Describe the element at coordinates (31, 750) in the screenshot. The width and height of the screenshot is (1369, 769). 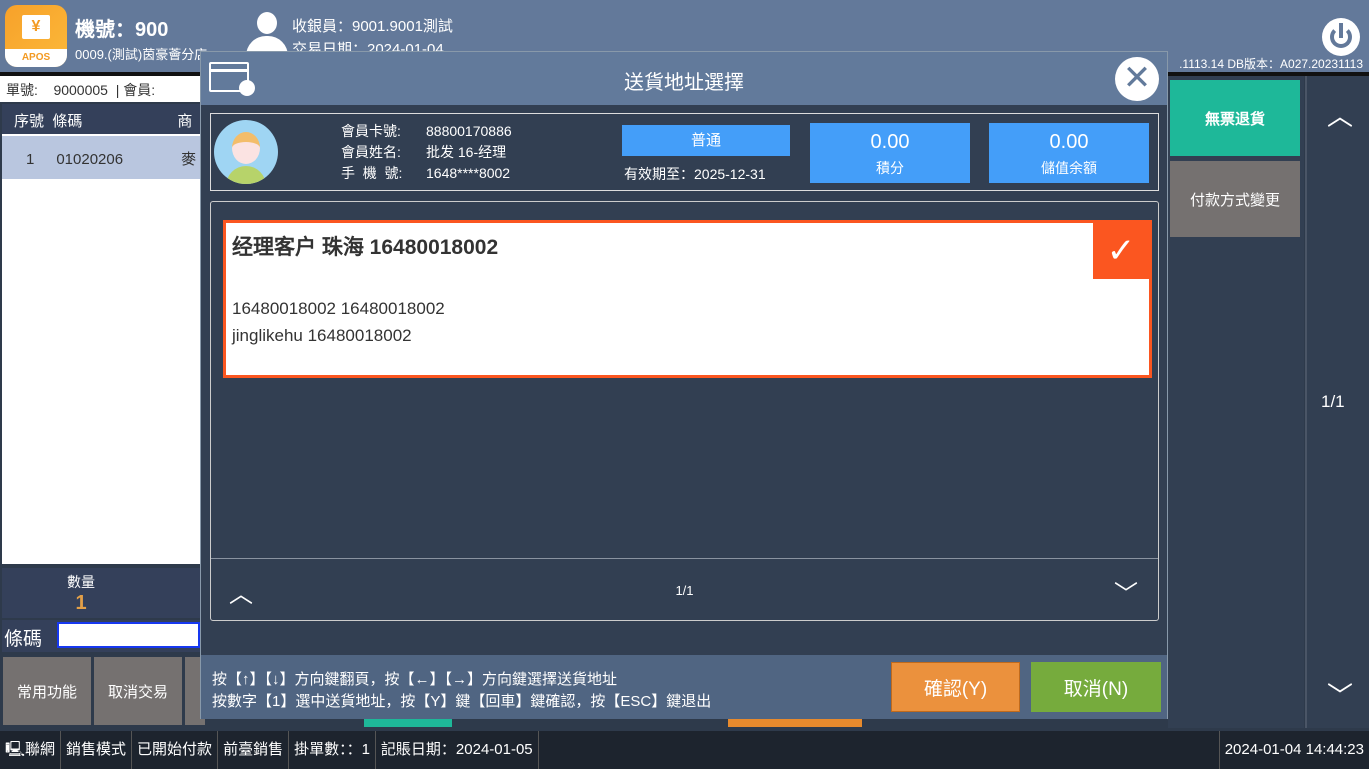
I see `network-status: 🖳聯網` at that location.